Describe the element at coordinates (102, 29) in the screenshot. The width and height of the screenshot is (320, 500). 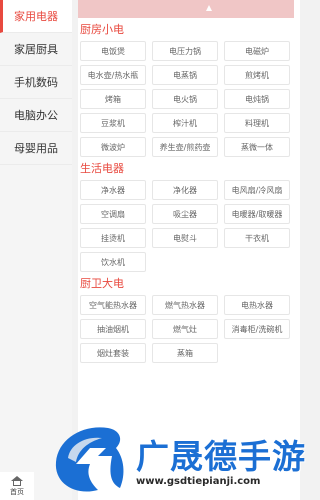
I see `section-title: 厨房小电` at that location.